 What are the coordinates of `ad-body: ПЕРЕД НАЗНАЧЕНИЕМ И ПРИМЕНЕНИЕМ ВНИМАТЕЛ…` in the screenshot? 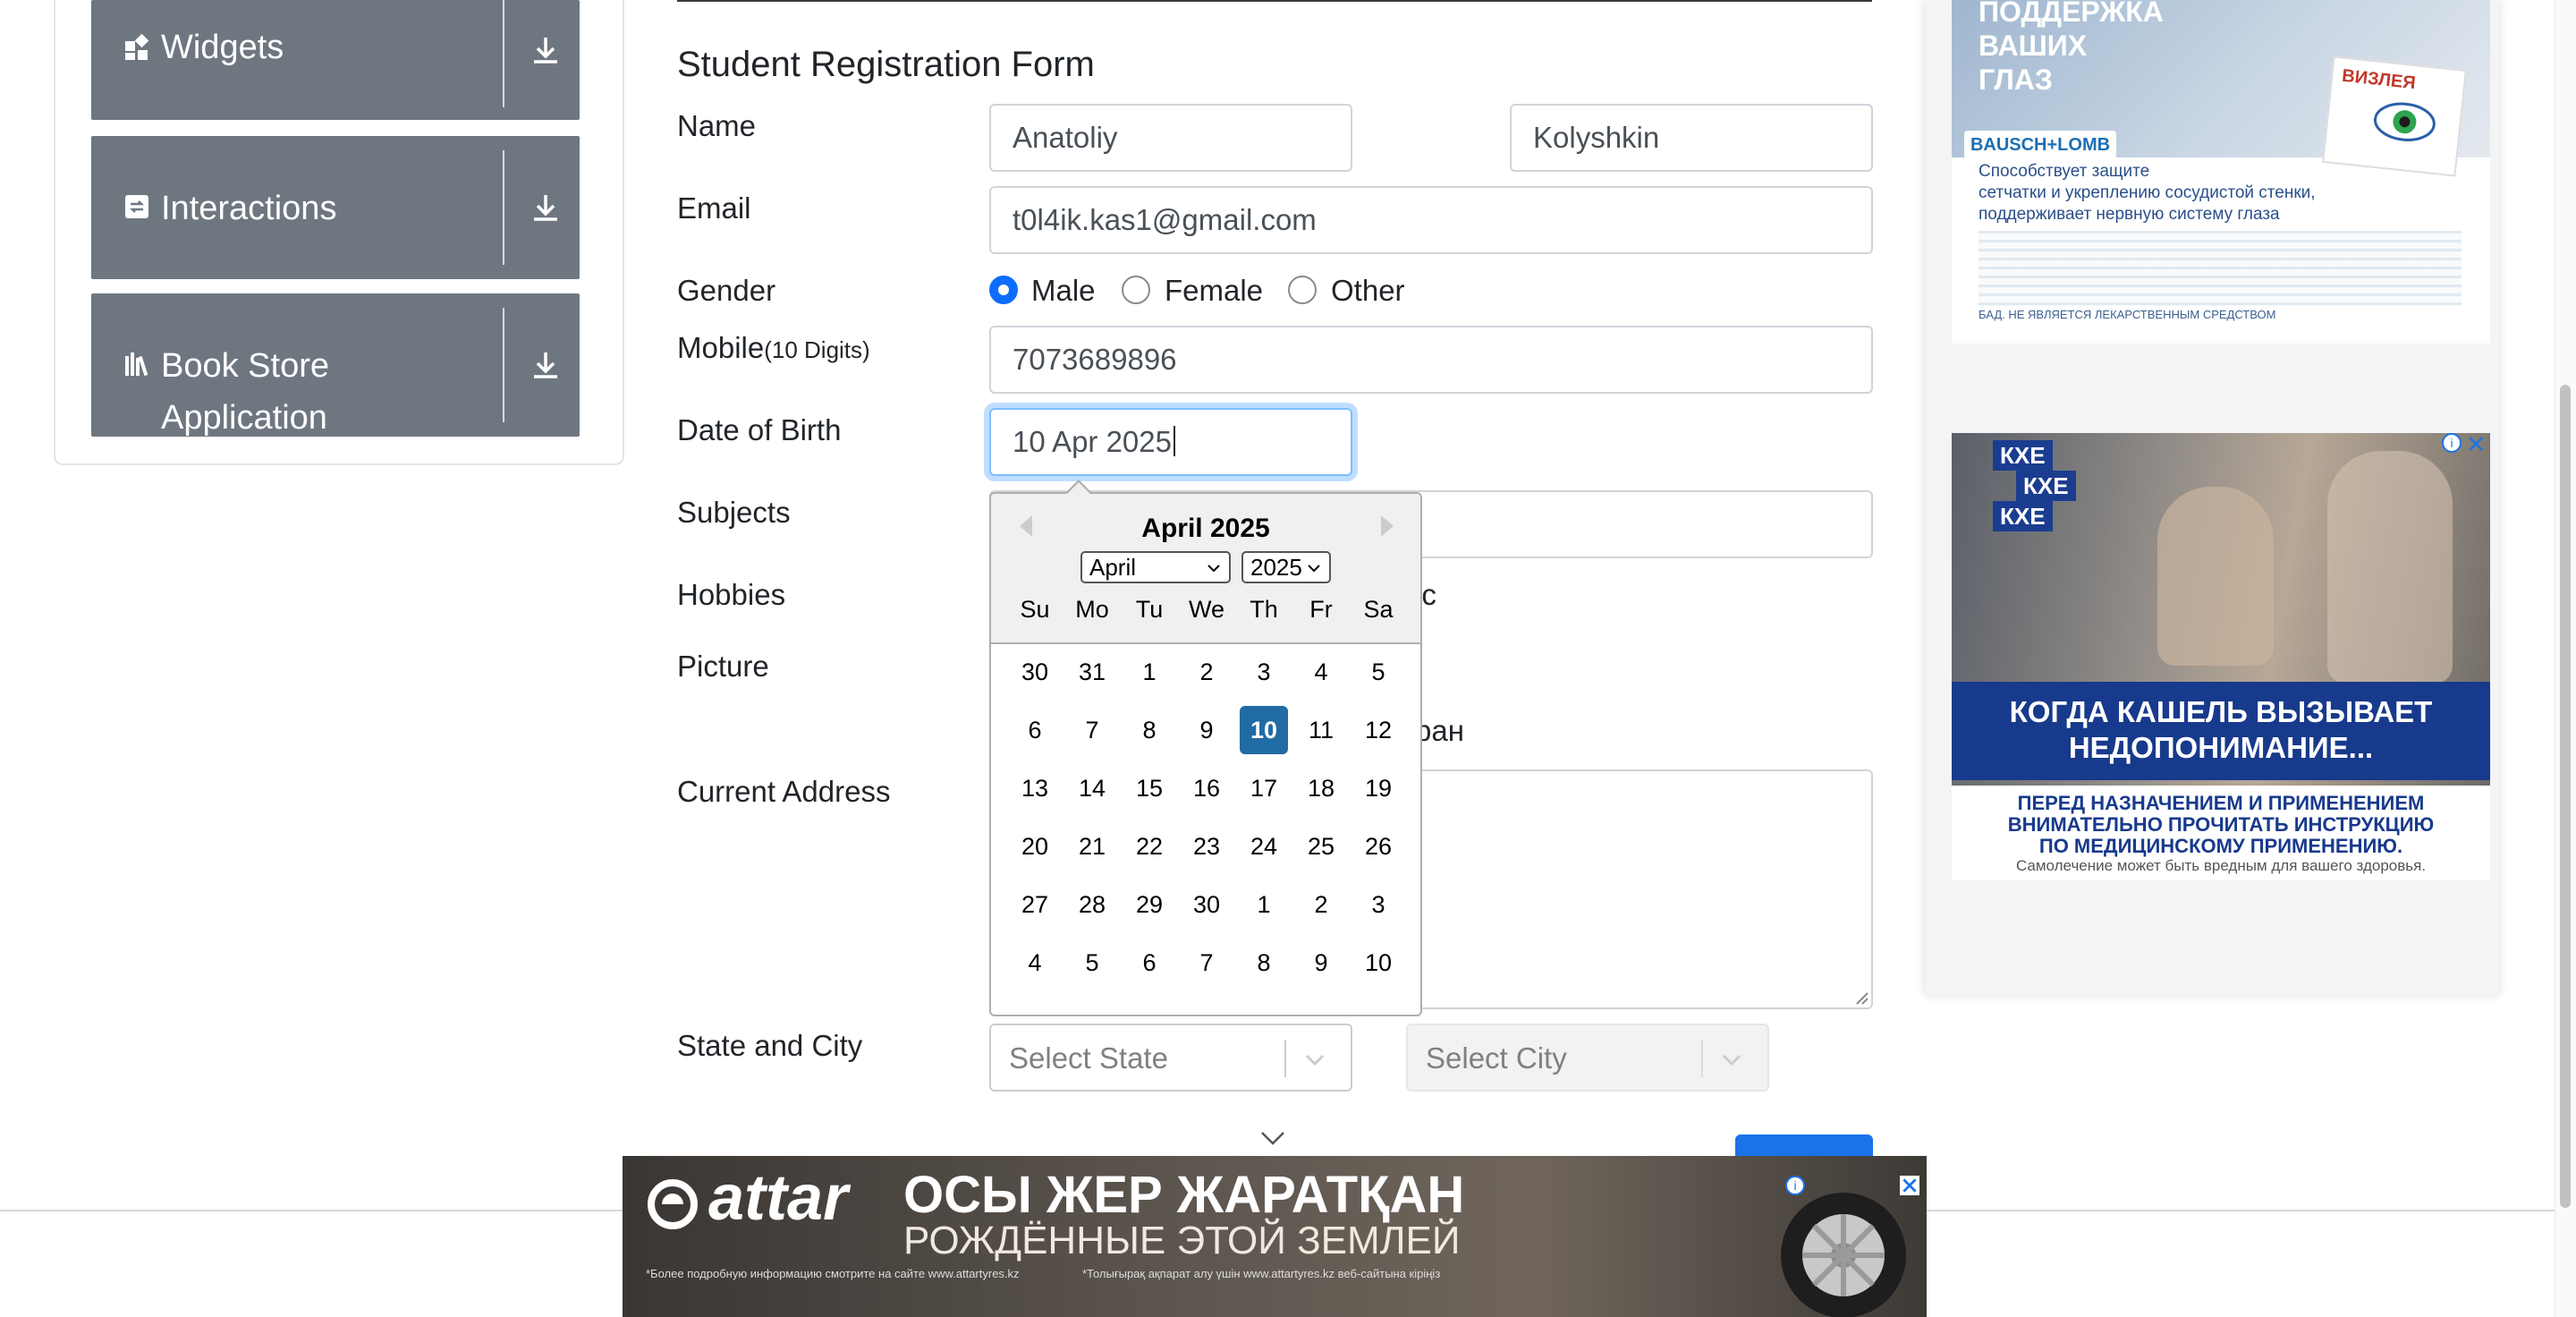 It's located at (2221, 825).